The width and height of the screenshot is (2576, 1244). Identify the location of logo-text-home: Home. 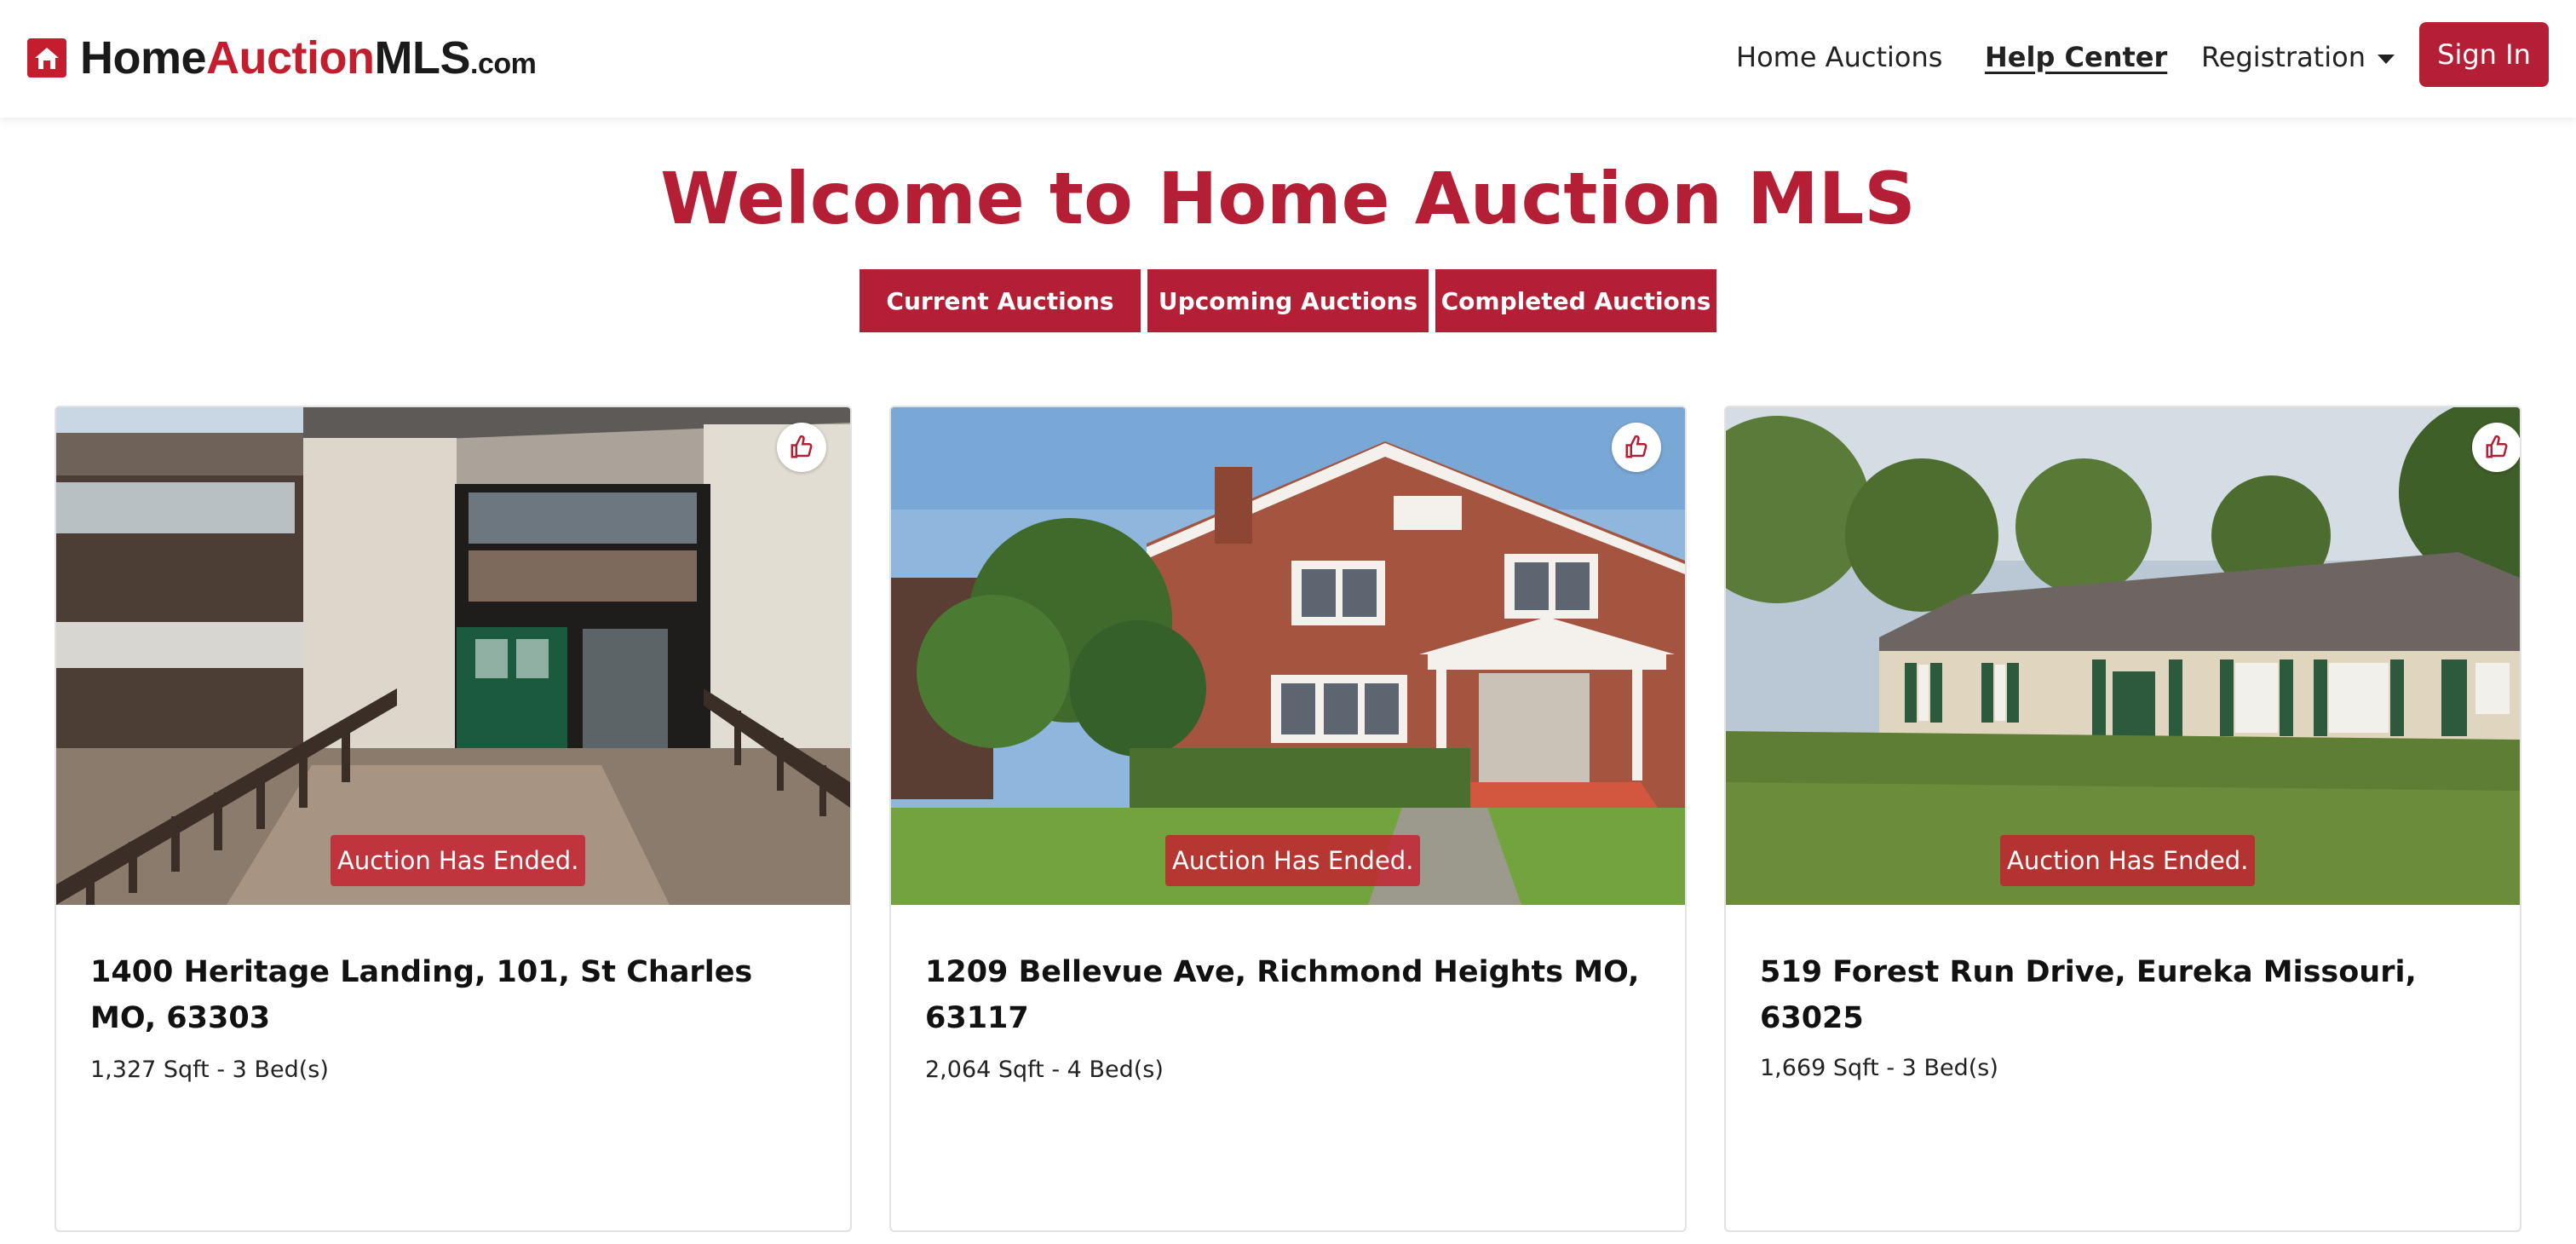
(143, 58).